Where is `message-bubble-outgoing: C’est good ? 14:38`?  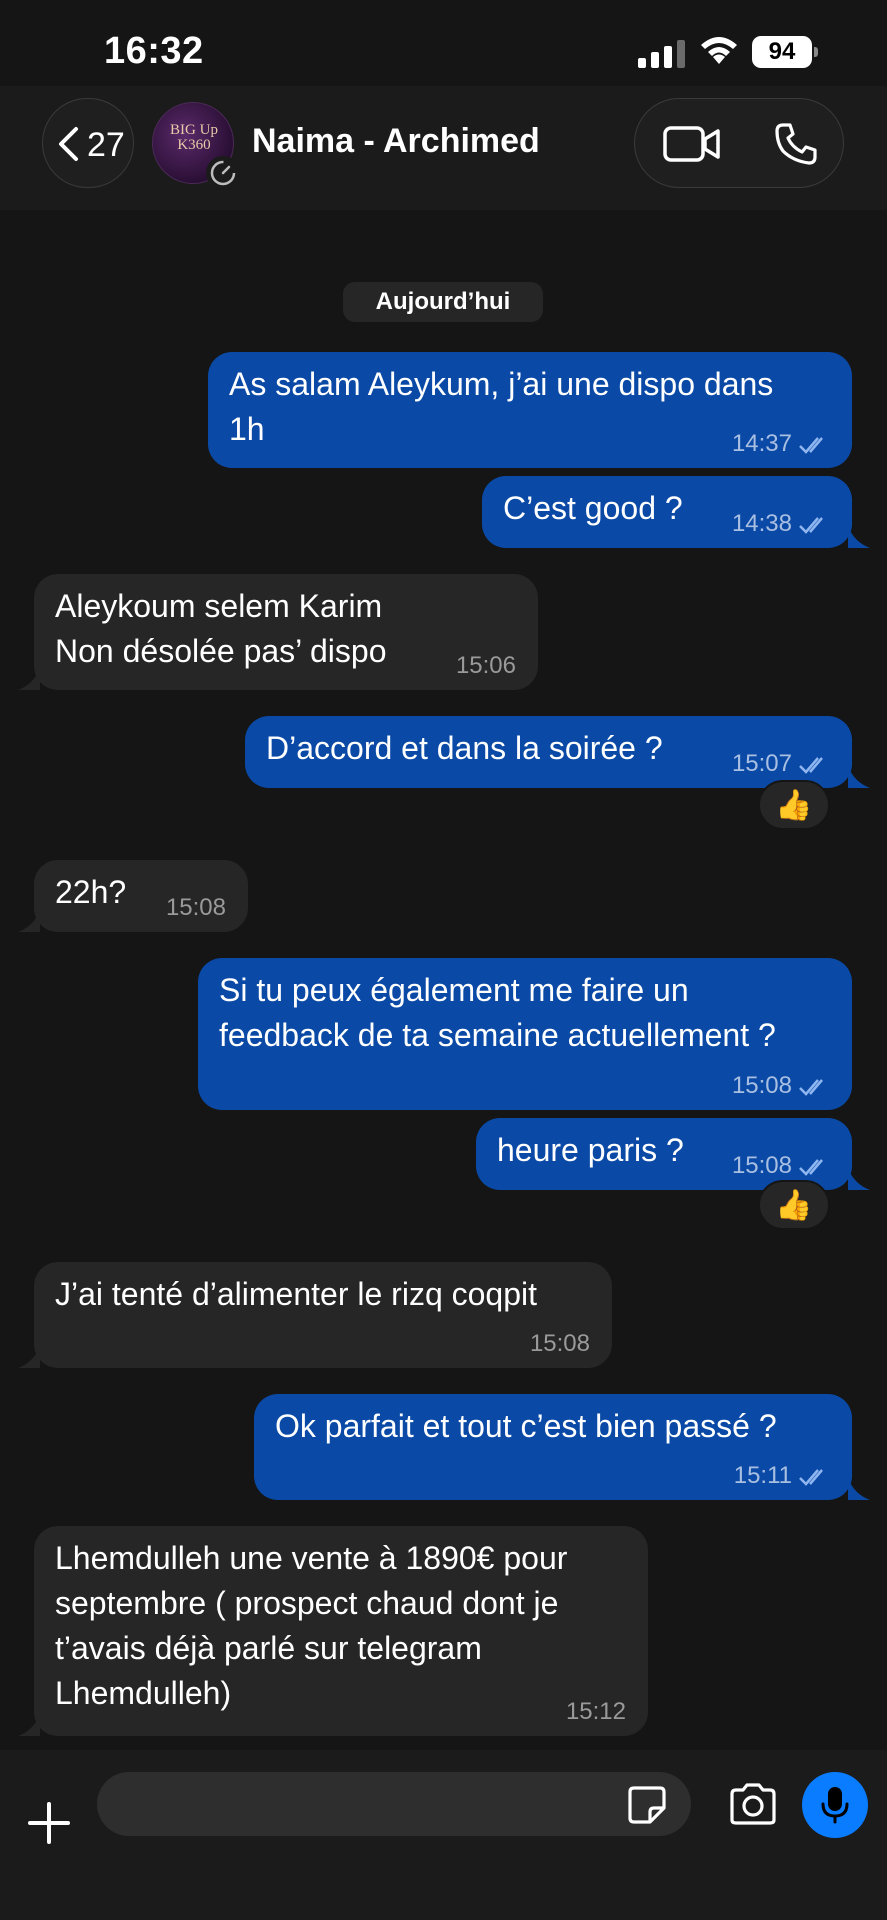 message-bubble-outgoing: C’est good ? 14:38 is located at coordinates (667, 512).